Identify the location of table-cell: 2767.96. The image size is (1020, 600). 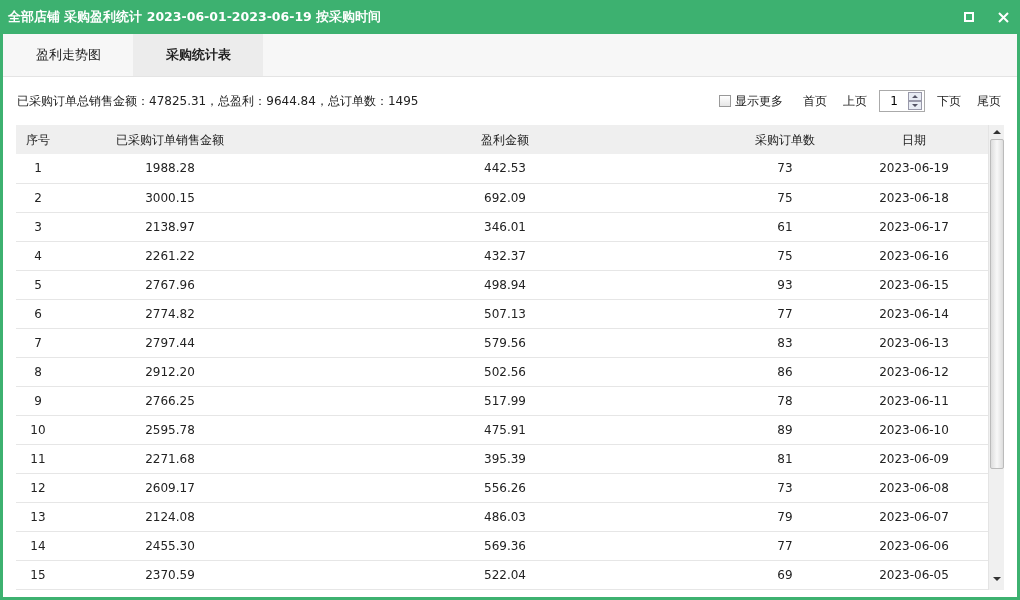
(170, 284).